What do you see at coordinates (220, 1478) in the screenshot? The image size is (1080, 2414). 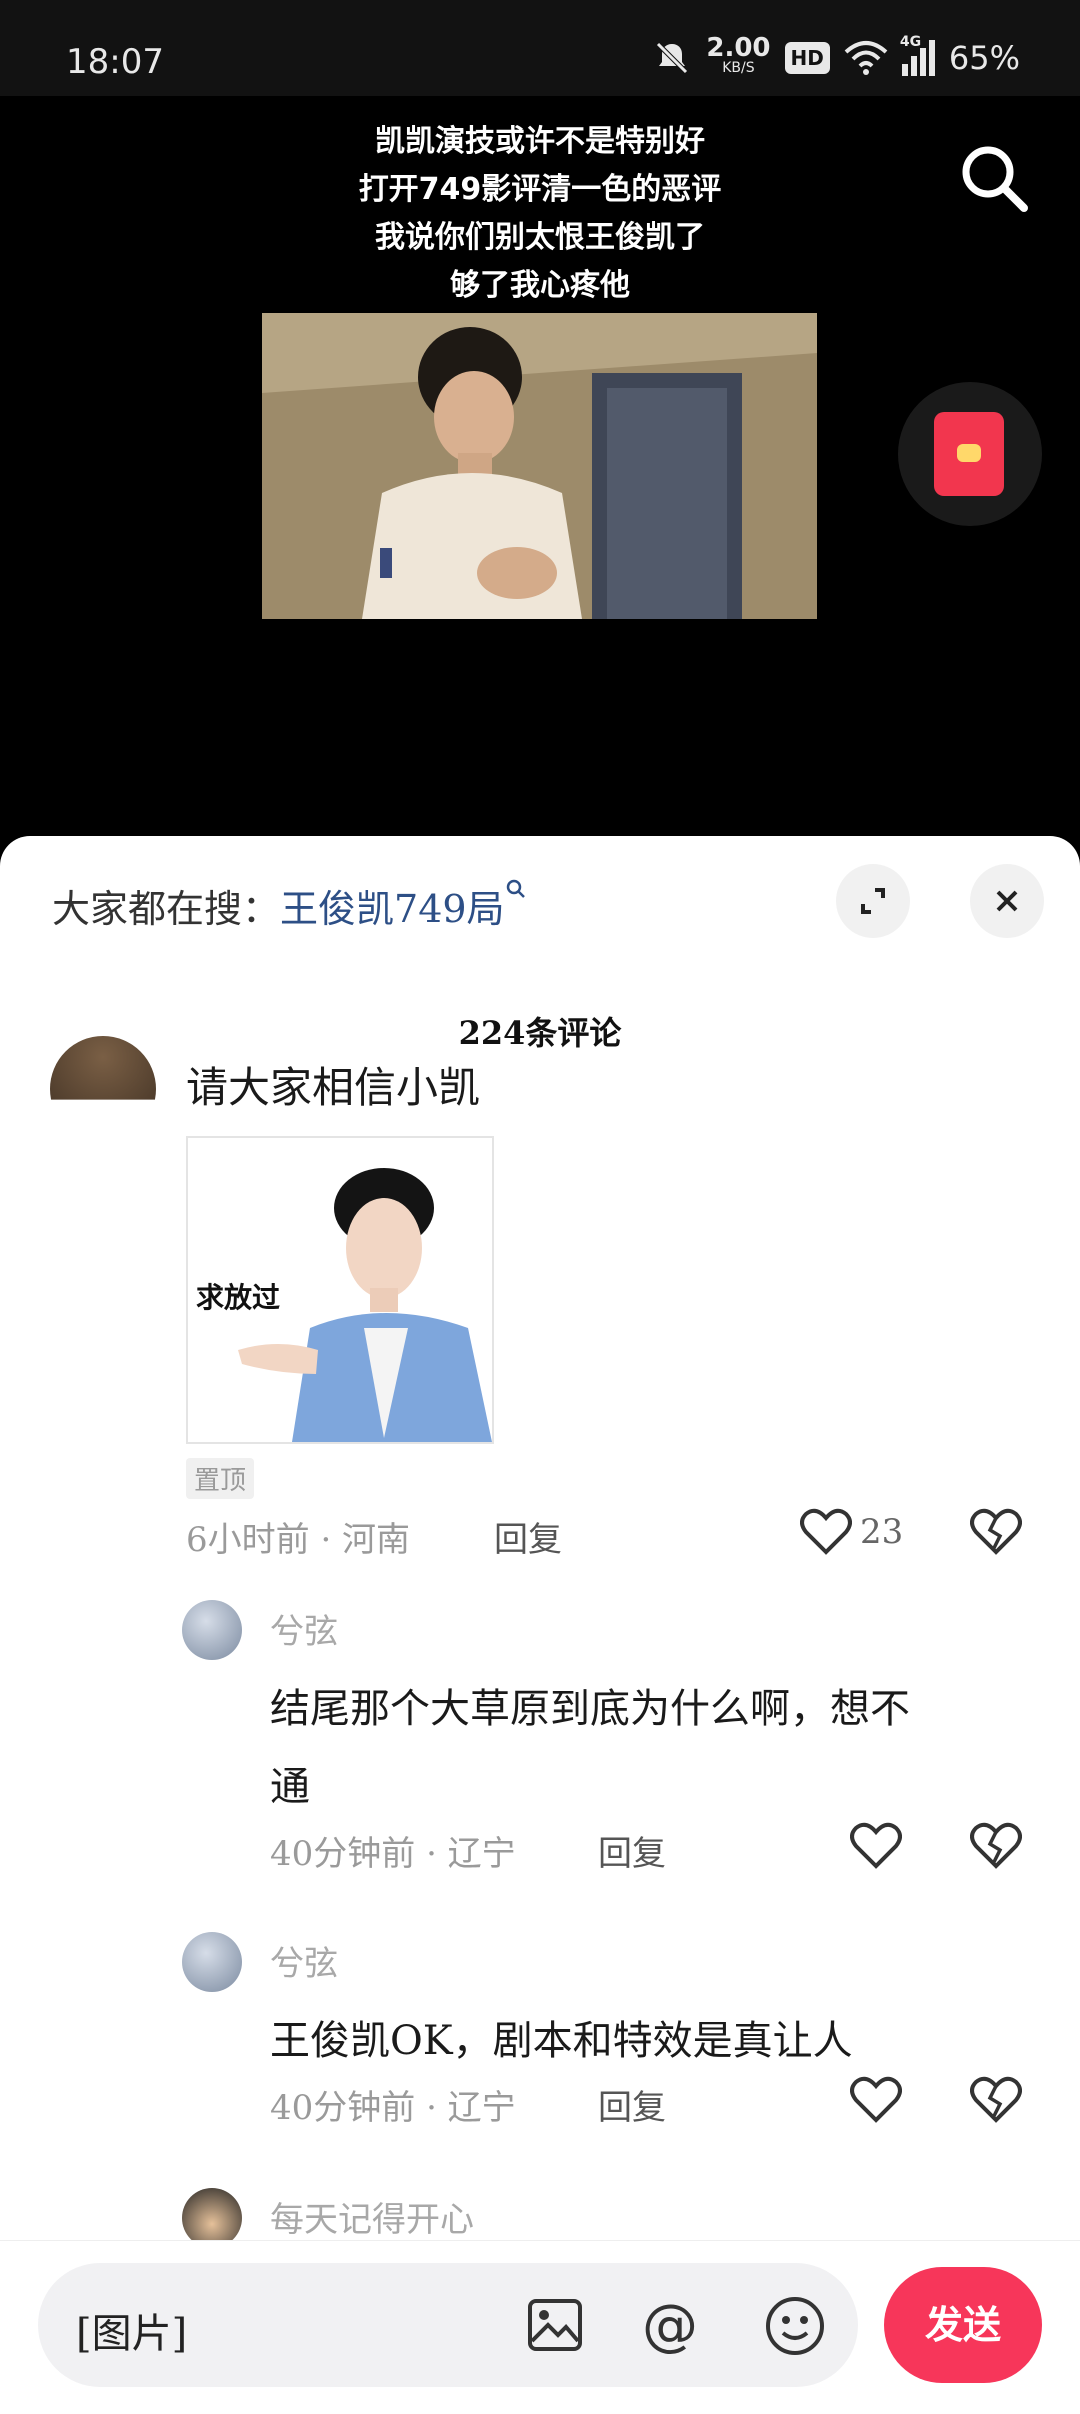 I see `pinned-badge: 置顶` at bounding box center [220, 1478].